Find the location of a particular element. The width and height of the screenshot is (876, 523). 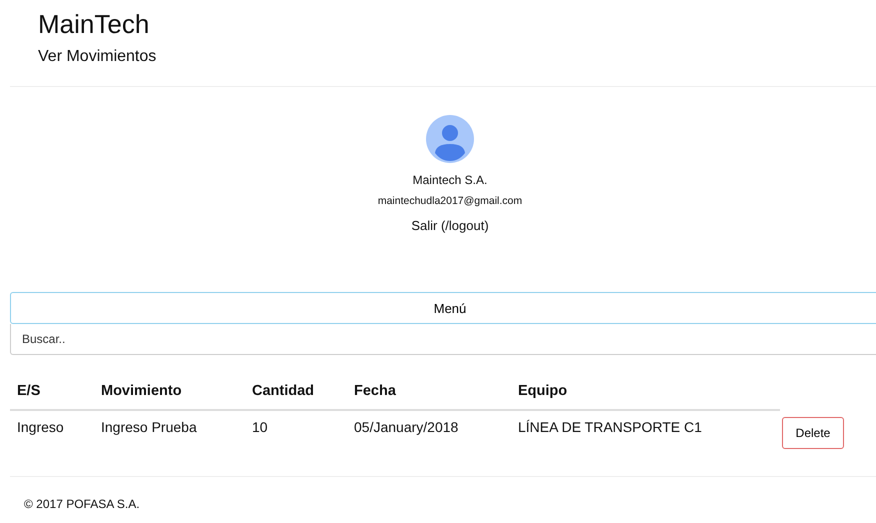

column-header: Movimiento is located at coordinates (169, 394).